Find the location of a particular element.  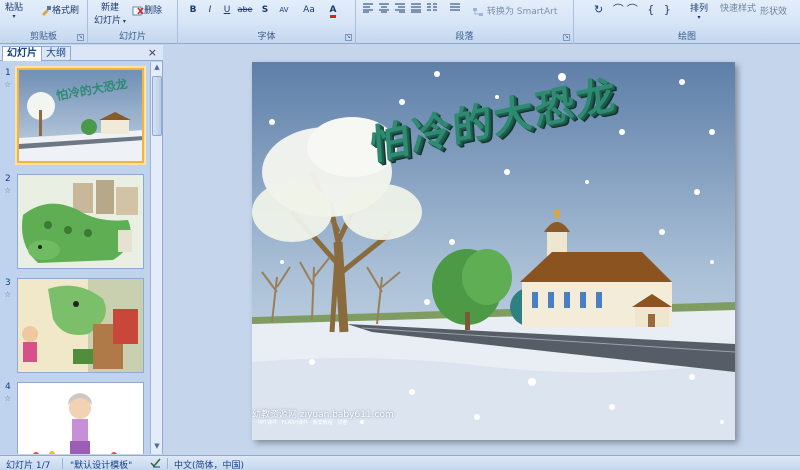

clipboard-launcher-icon: ↘ is located at coordinates (80, 37).